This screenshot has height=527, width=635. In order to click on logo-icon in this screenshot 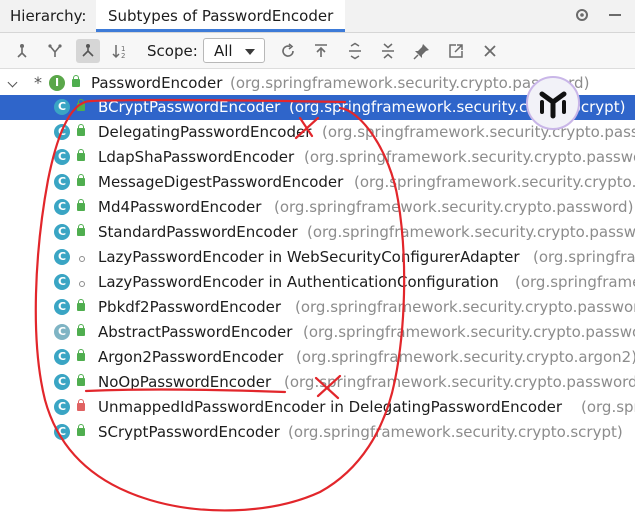, I will do `click(553, 105)`.